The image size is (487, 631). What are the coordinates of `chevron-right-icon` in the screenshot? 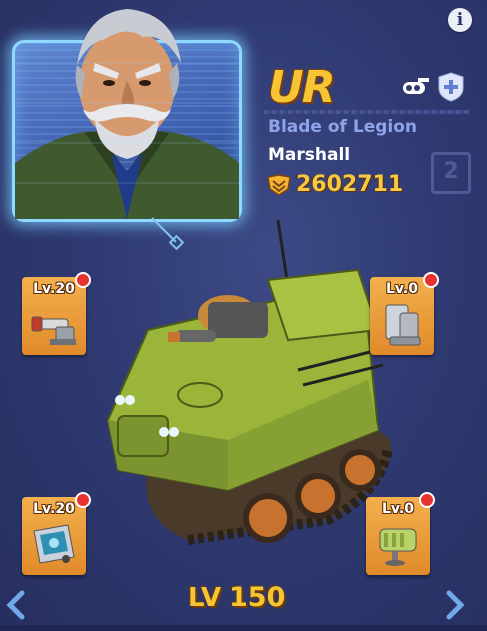 It's located at (455, 605).